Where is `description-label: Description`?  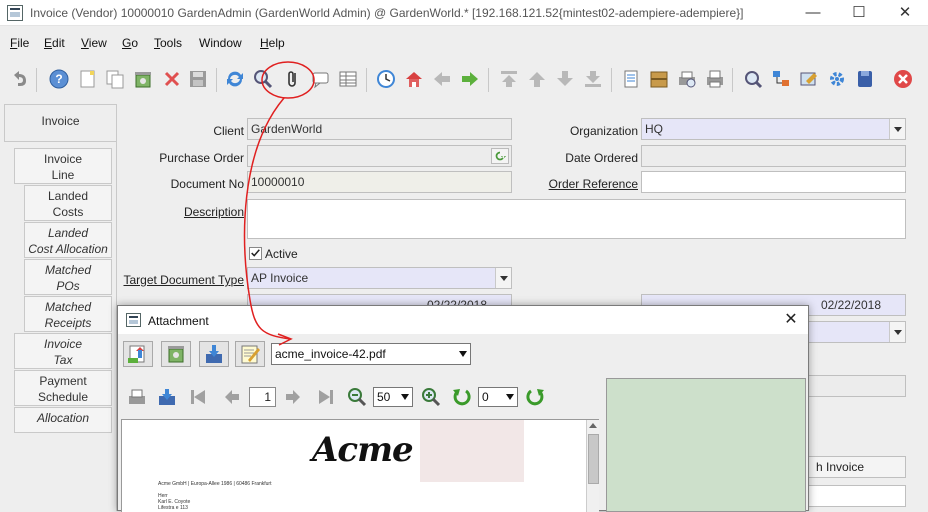
description-label: Description is located at coordinates (213, 212).